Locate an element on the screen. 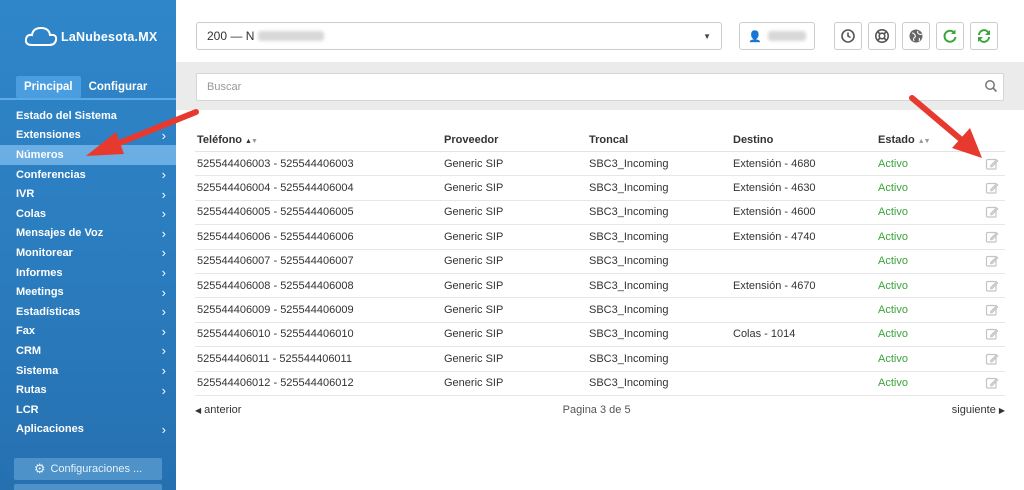 The width and height of the screenshot is (1024, 490). language-button is located at coordinates (916, 36).